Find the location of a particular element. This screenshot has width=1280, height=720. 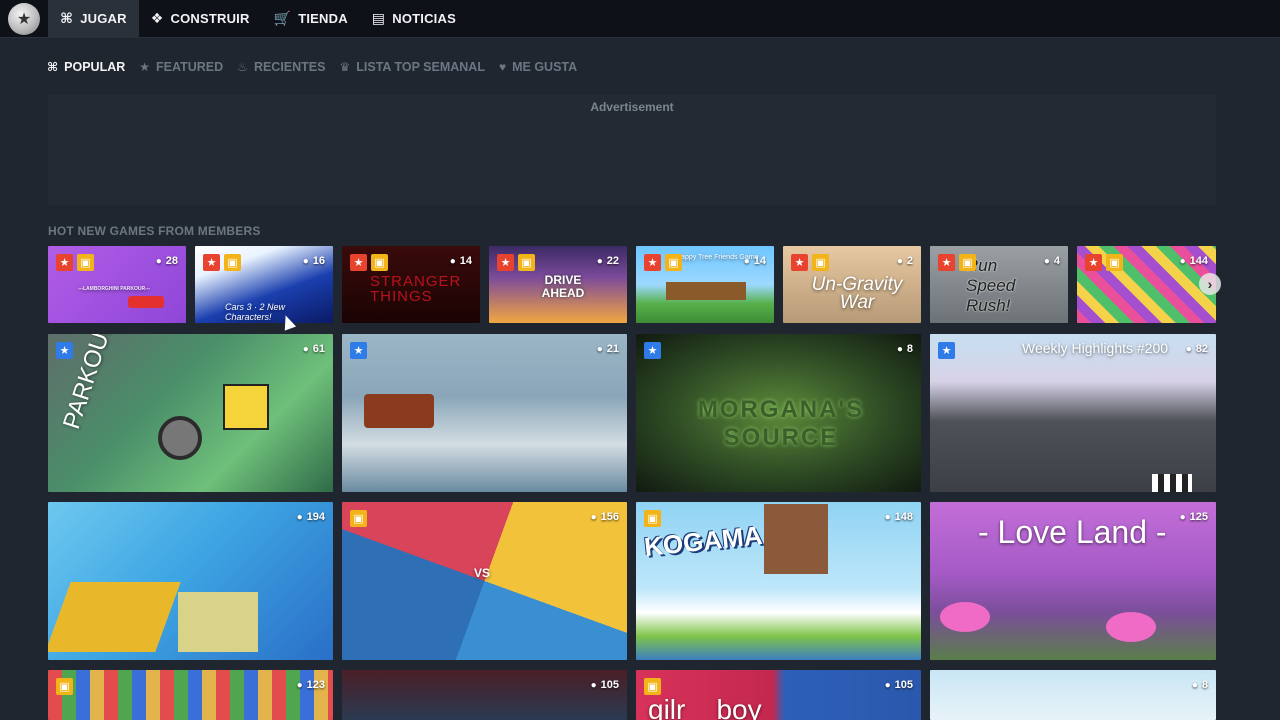

game-card: ● 105 is located at coordinates (484, 695).